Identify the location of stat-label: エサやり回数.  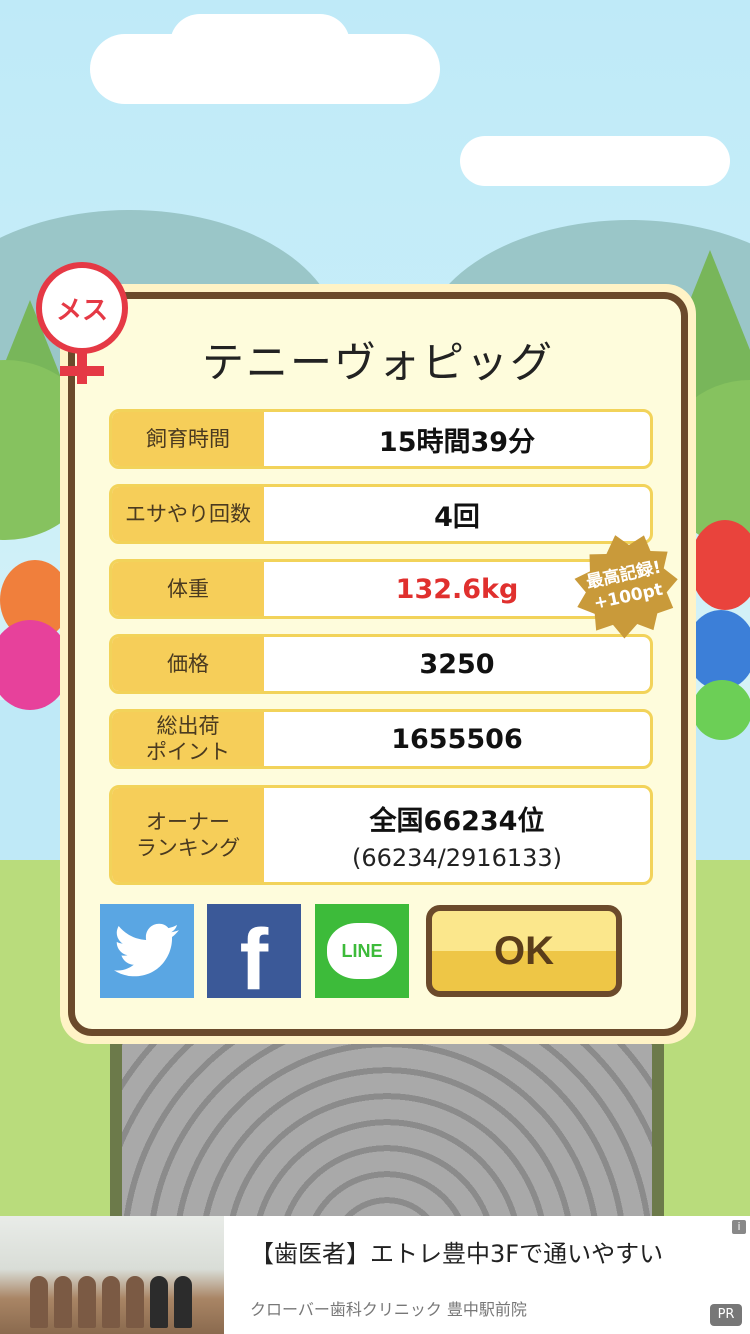
(188, 514).